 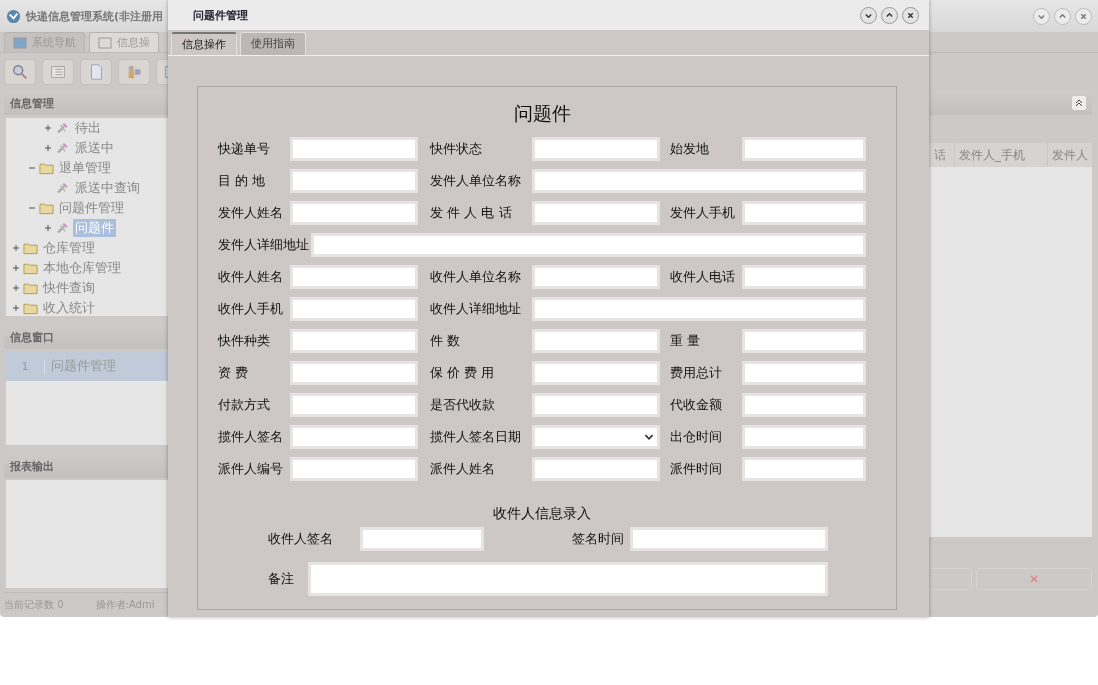 I want to click on monitor-icon, so click(x=20, y=42).